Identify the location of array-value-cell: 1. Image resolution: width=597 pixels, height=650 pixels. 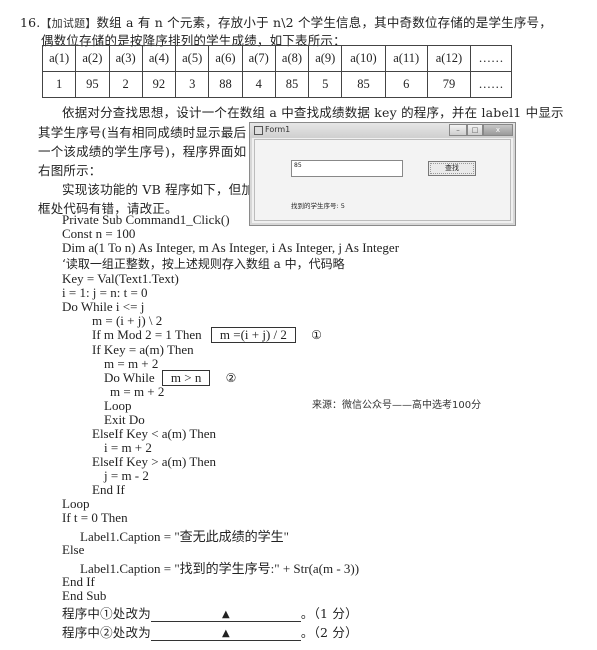
(59, 84).